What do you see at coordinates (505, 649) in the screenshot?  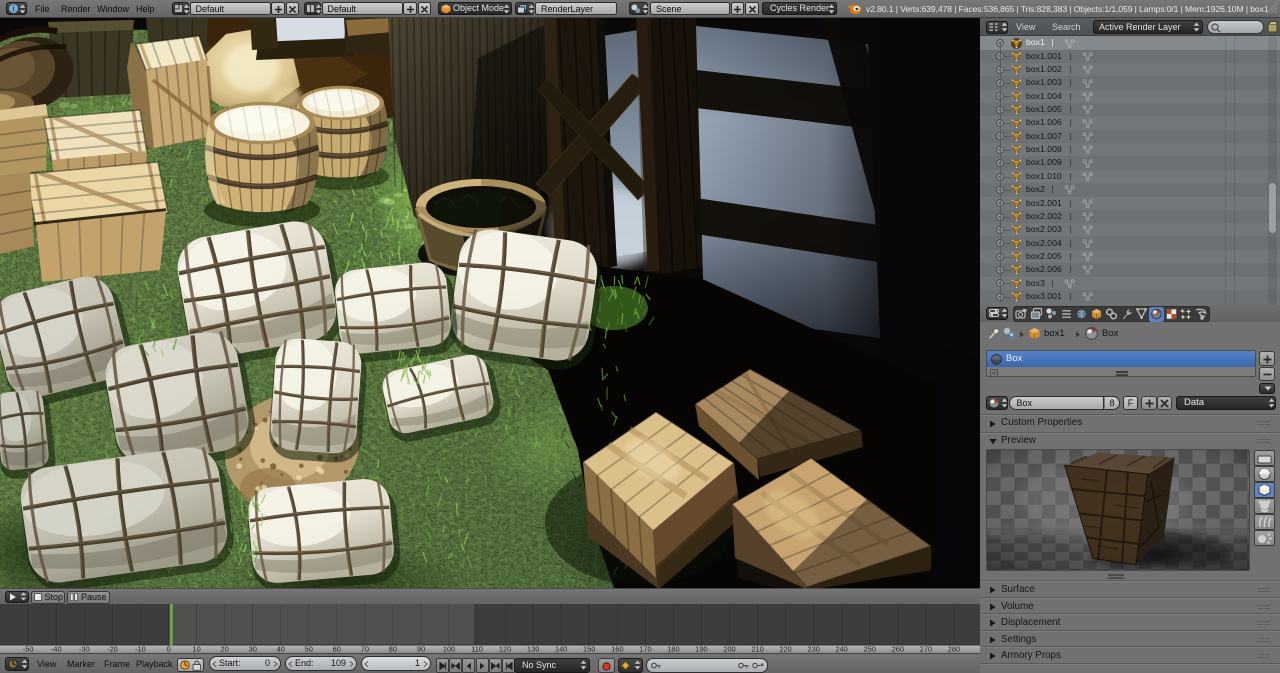 I see `svg-text: 120` at bounding box center [505, 649].